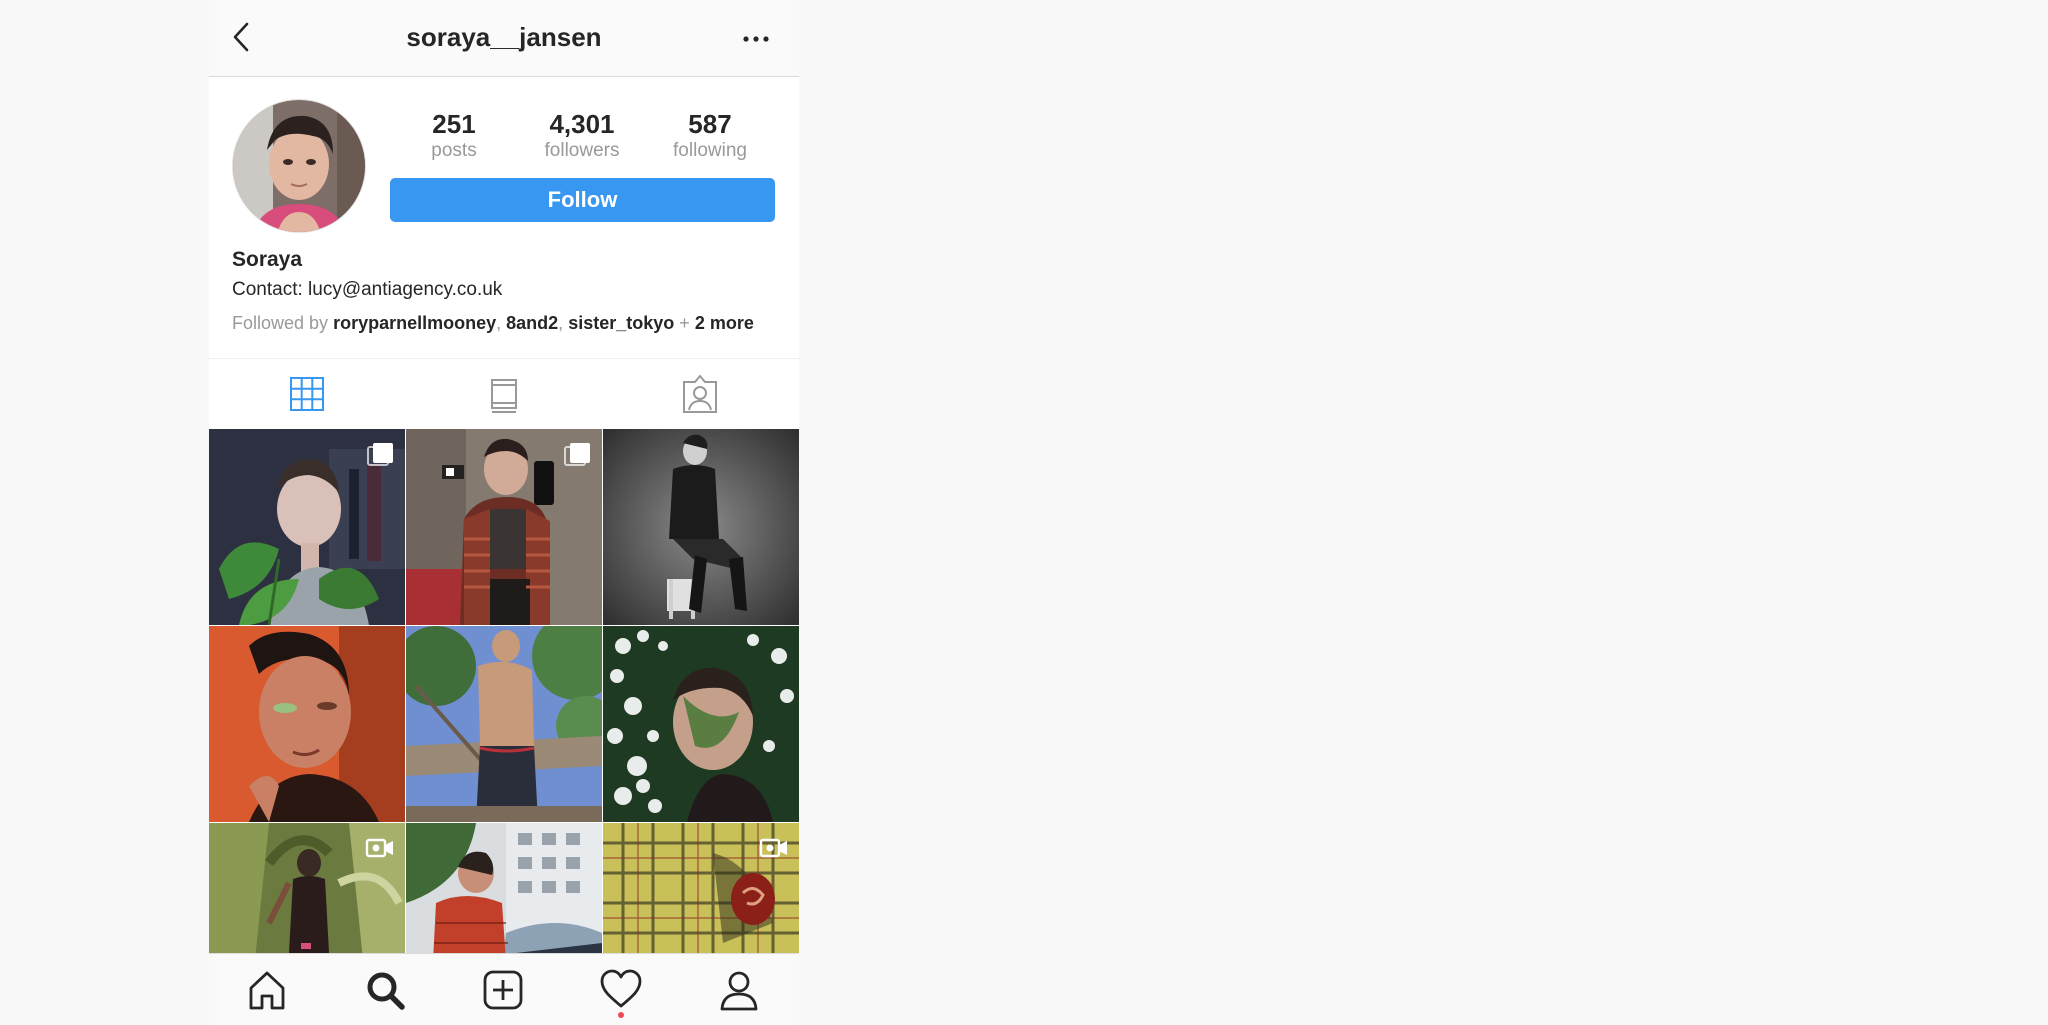 The width and height of the screenshot is (2048, 1025). I want to click on followed-by-more: 2 more, so click(724, 323).